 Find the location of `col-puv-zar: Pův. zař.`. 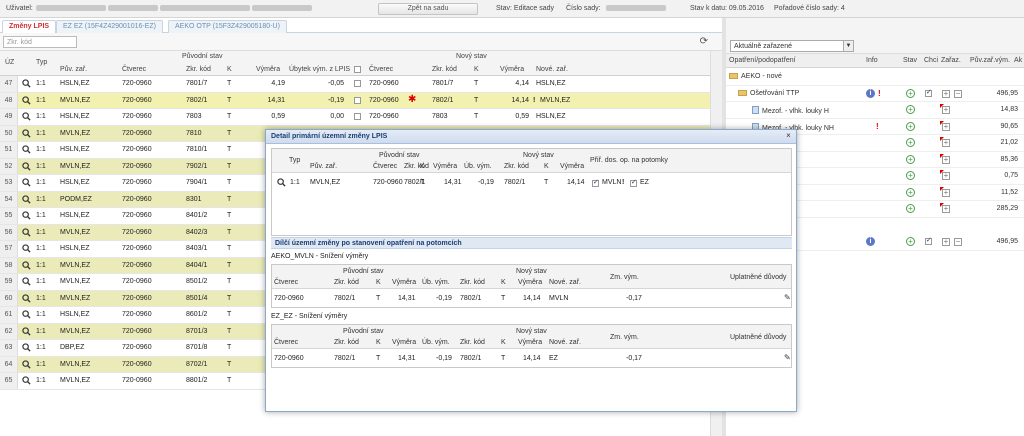

col-puv-zar: Pův. zař. is located at coordinates (73, 69).